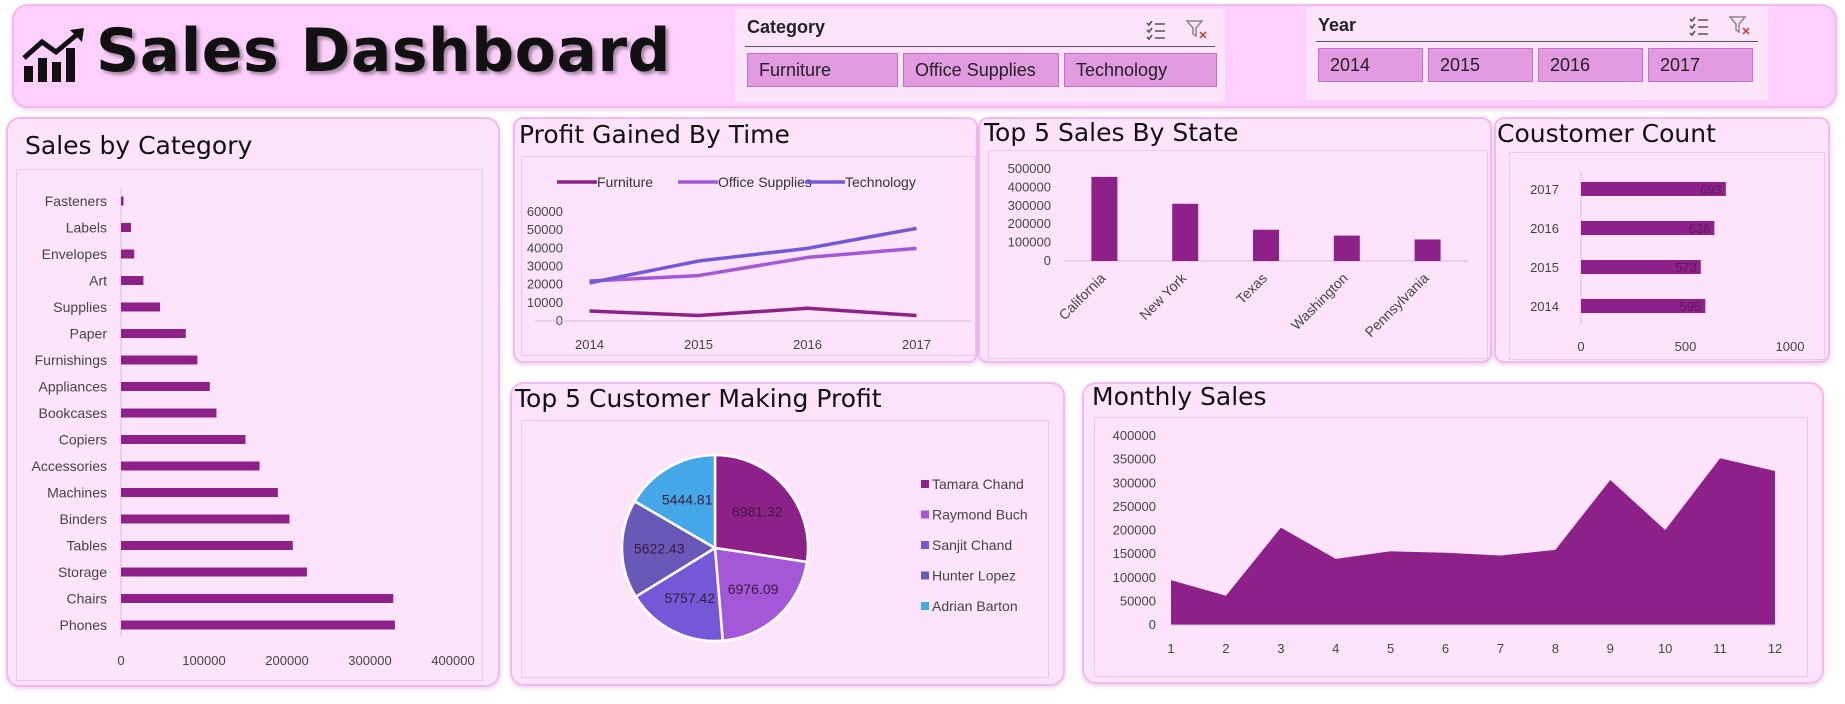 The image size is (1845, 704). Describe the element at coordinates (1225, 648) in the screenshot. I see `x-tick-label: 2` at that location.